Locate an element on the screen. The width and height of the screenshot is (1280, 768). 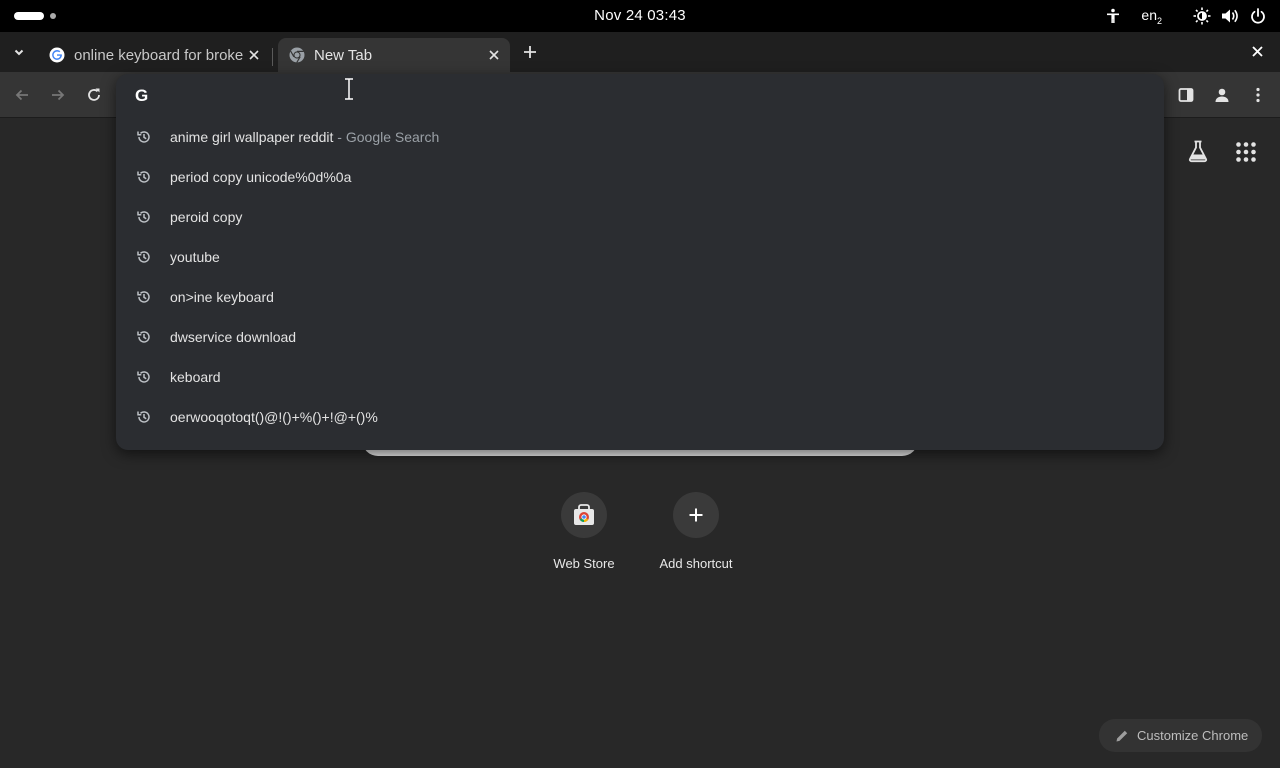
web-store-icon is located at coordinates (584, 514).